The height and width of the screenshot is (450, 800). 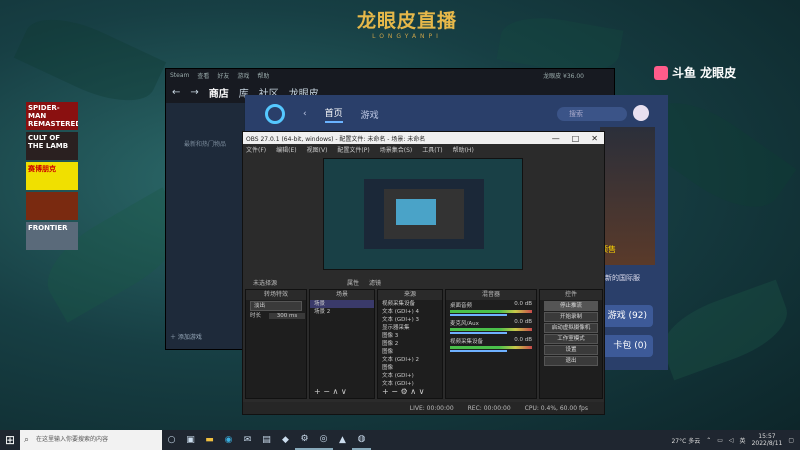 I want to click on steam-menu-item: 好友, so click(x=223, y=75).